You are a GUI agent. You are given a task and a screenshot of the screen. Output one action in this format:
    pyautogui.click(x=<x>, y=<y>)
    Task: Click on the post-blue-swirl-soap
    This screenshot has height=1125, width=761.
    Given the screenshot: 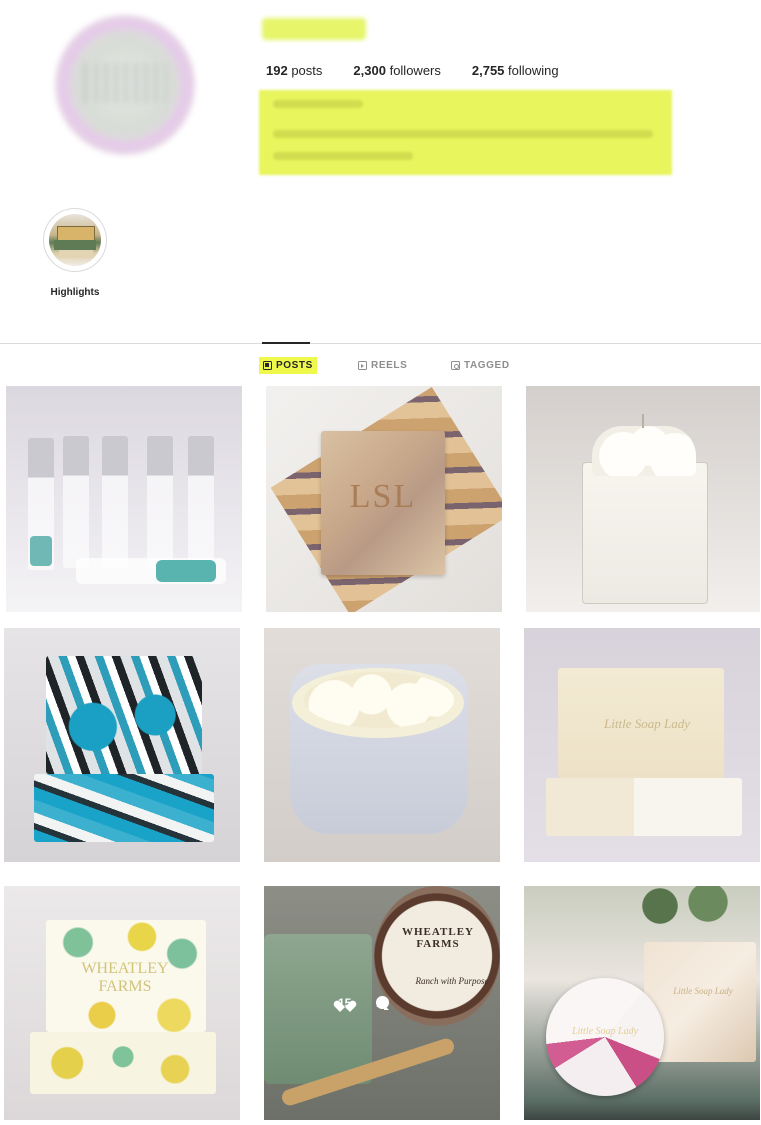 What is the action you would take?
    pyautogui.click(x=122, y=745)
    